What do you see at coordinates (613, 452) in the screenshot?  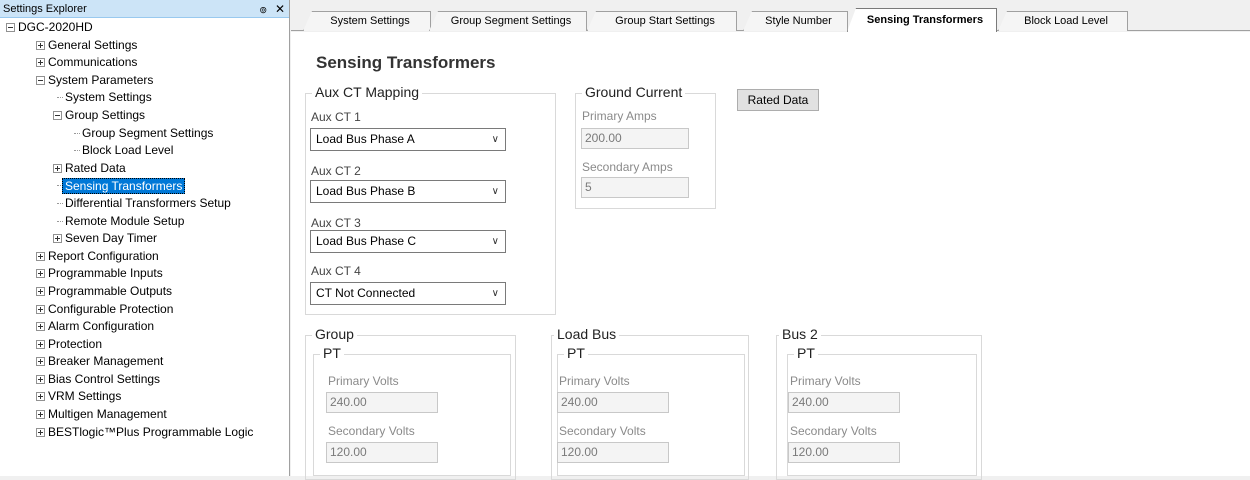 I see `load-bus-secondary-volts-input: 120.00` at bounding box center [613, 452].